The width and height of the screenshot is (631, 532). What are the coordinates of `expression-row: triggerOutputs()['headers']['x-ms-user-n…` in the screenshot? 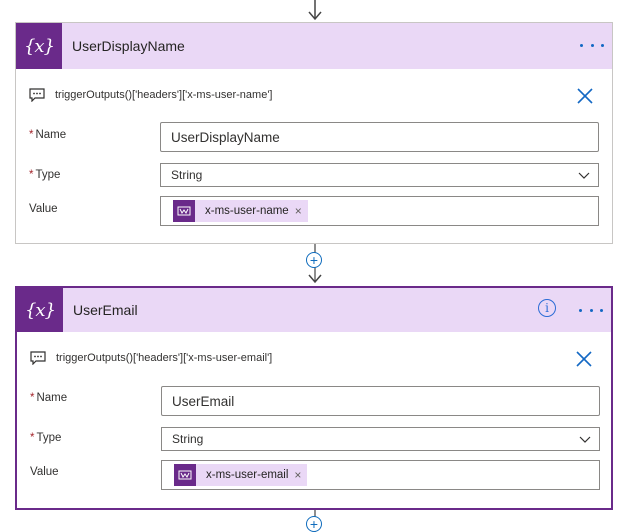 It's located at (150, 95).